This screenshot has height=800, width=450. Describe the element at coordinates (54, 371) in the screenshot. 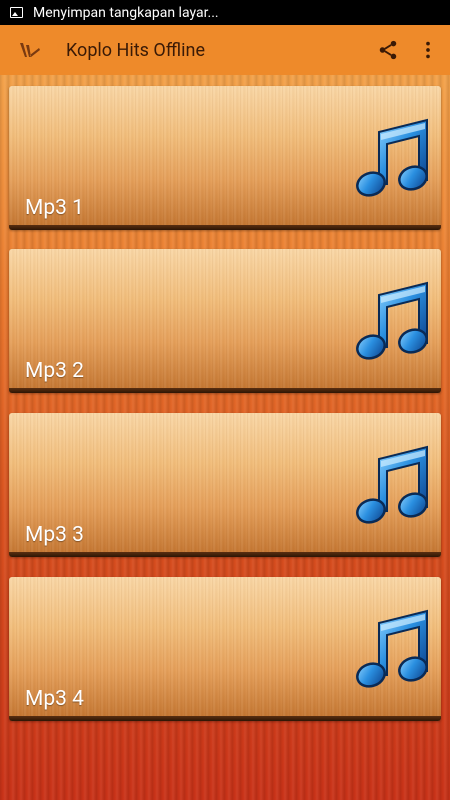

I see `track-label: Mp3 2` at that location.